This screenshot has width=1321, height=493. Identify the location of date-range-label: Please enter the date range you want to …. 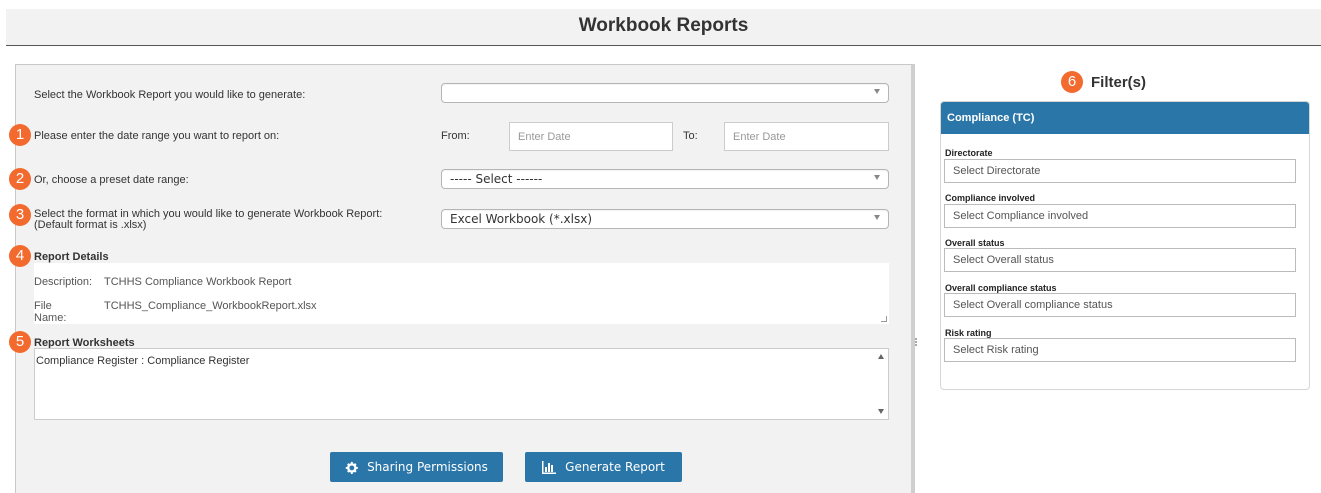
(157, 136).